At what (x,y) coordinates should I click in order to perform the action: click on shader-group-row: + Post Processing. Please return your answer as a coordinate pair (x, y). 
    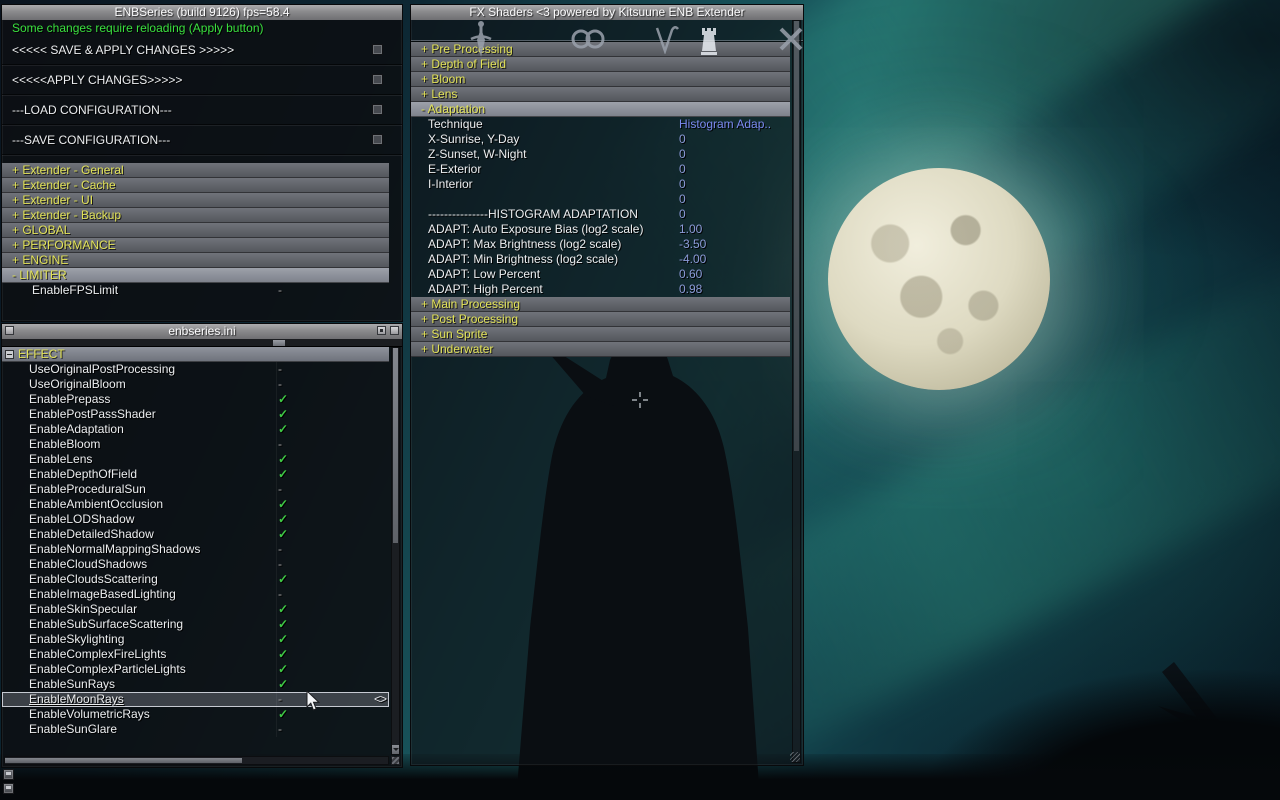
    Looking at the image, I should click on (600, 319).